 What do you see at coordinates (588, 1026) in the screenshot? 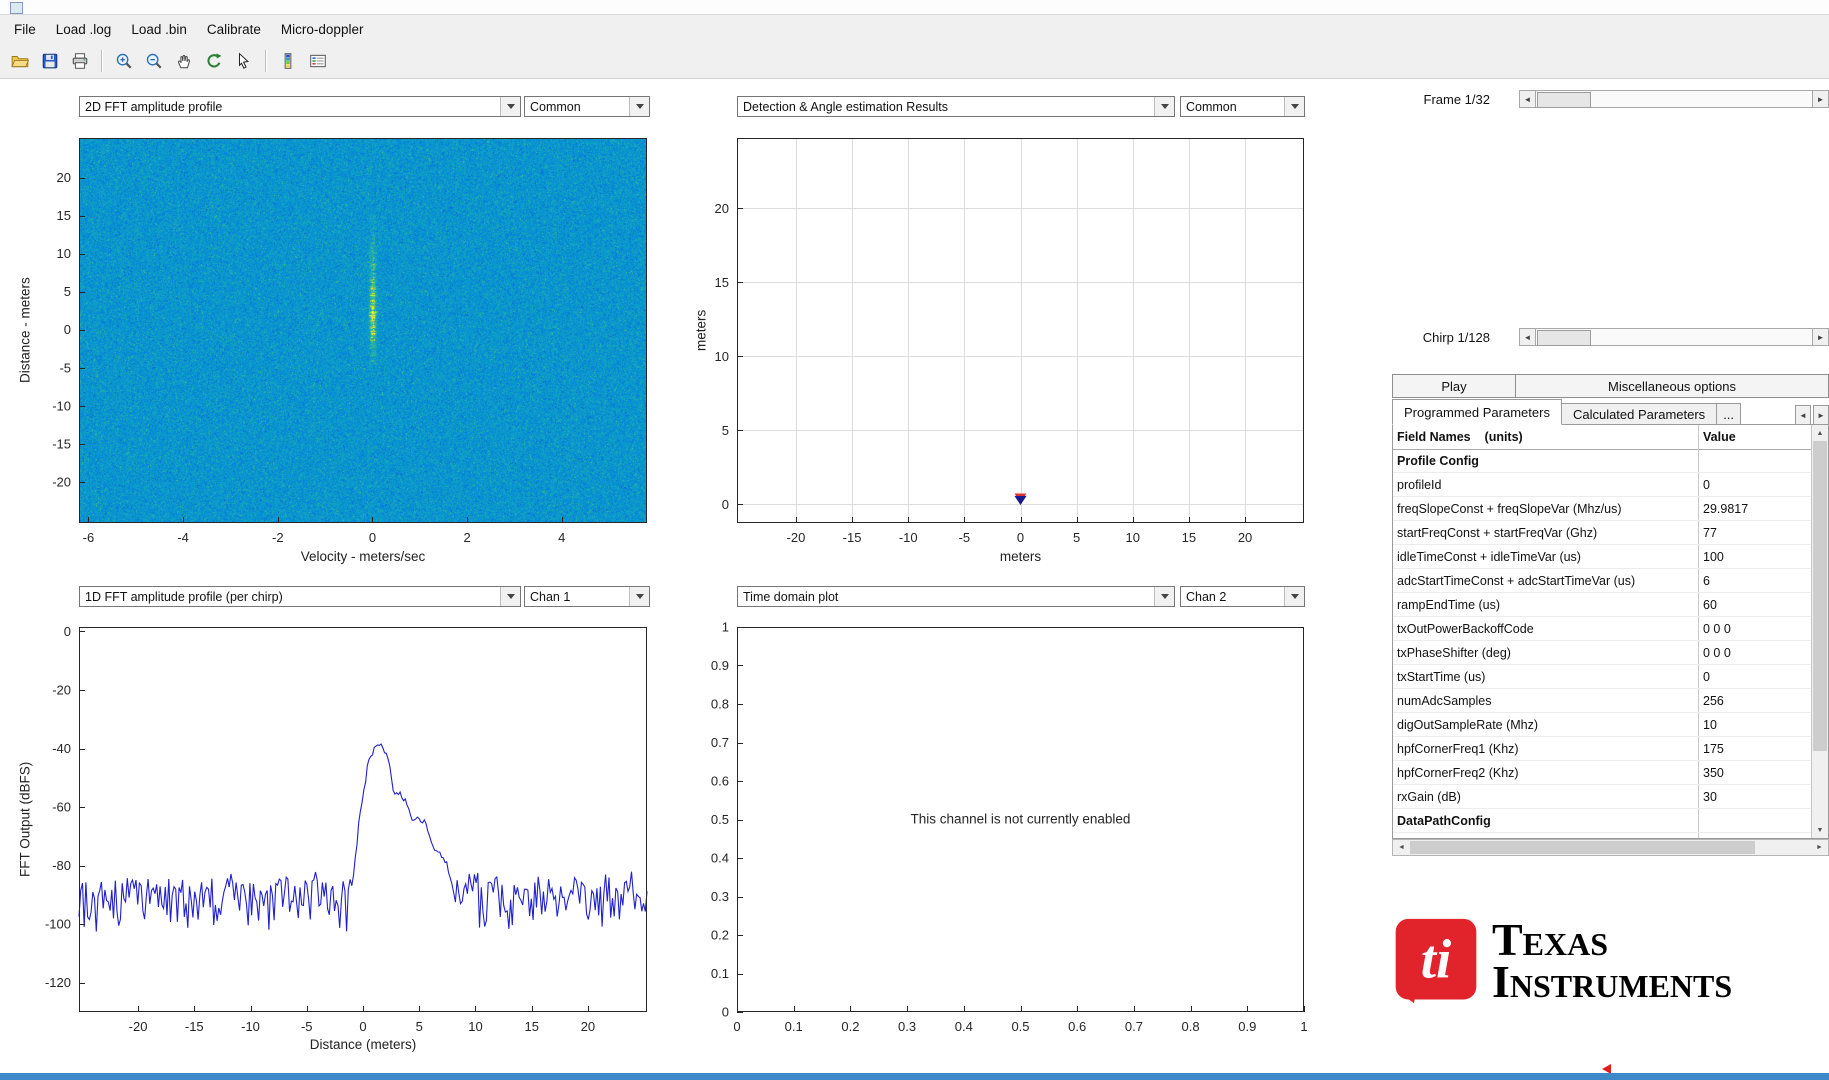
I see `x-tick-label: 20` at bounding box center [588, 1026].